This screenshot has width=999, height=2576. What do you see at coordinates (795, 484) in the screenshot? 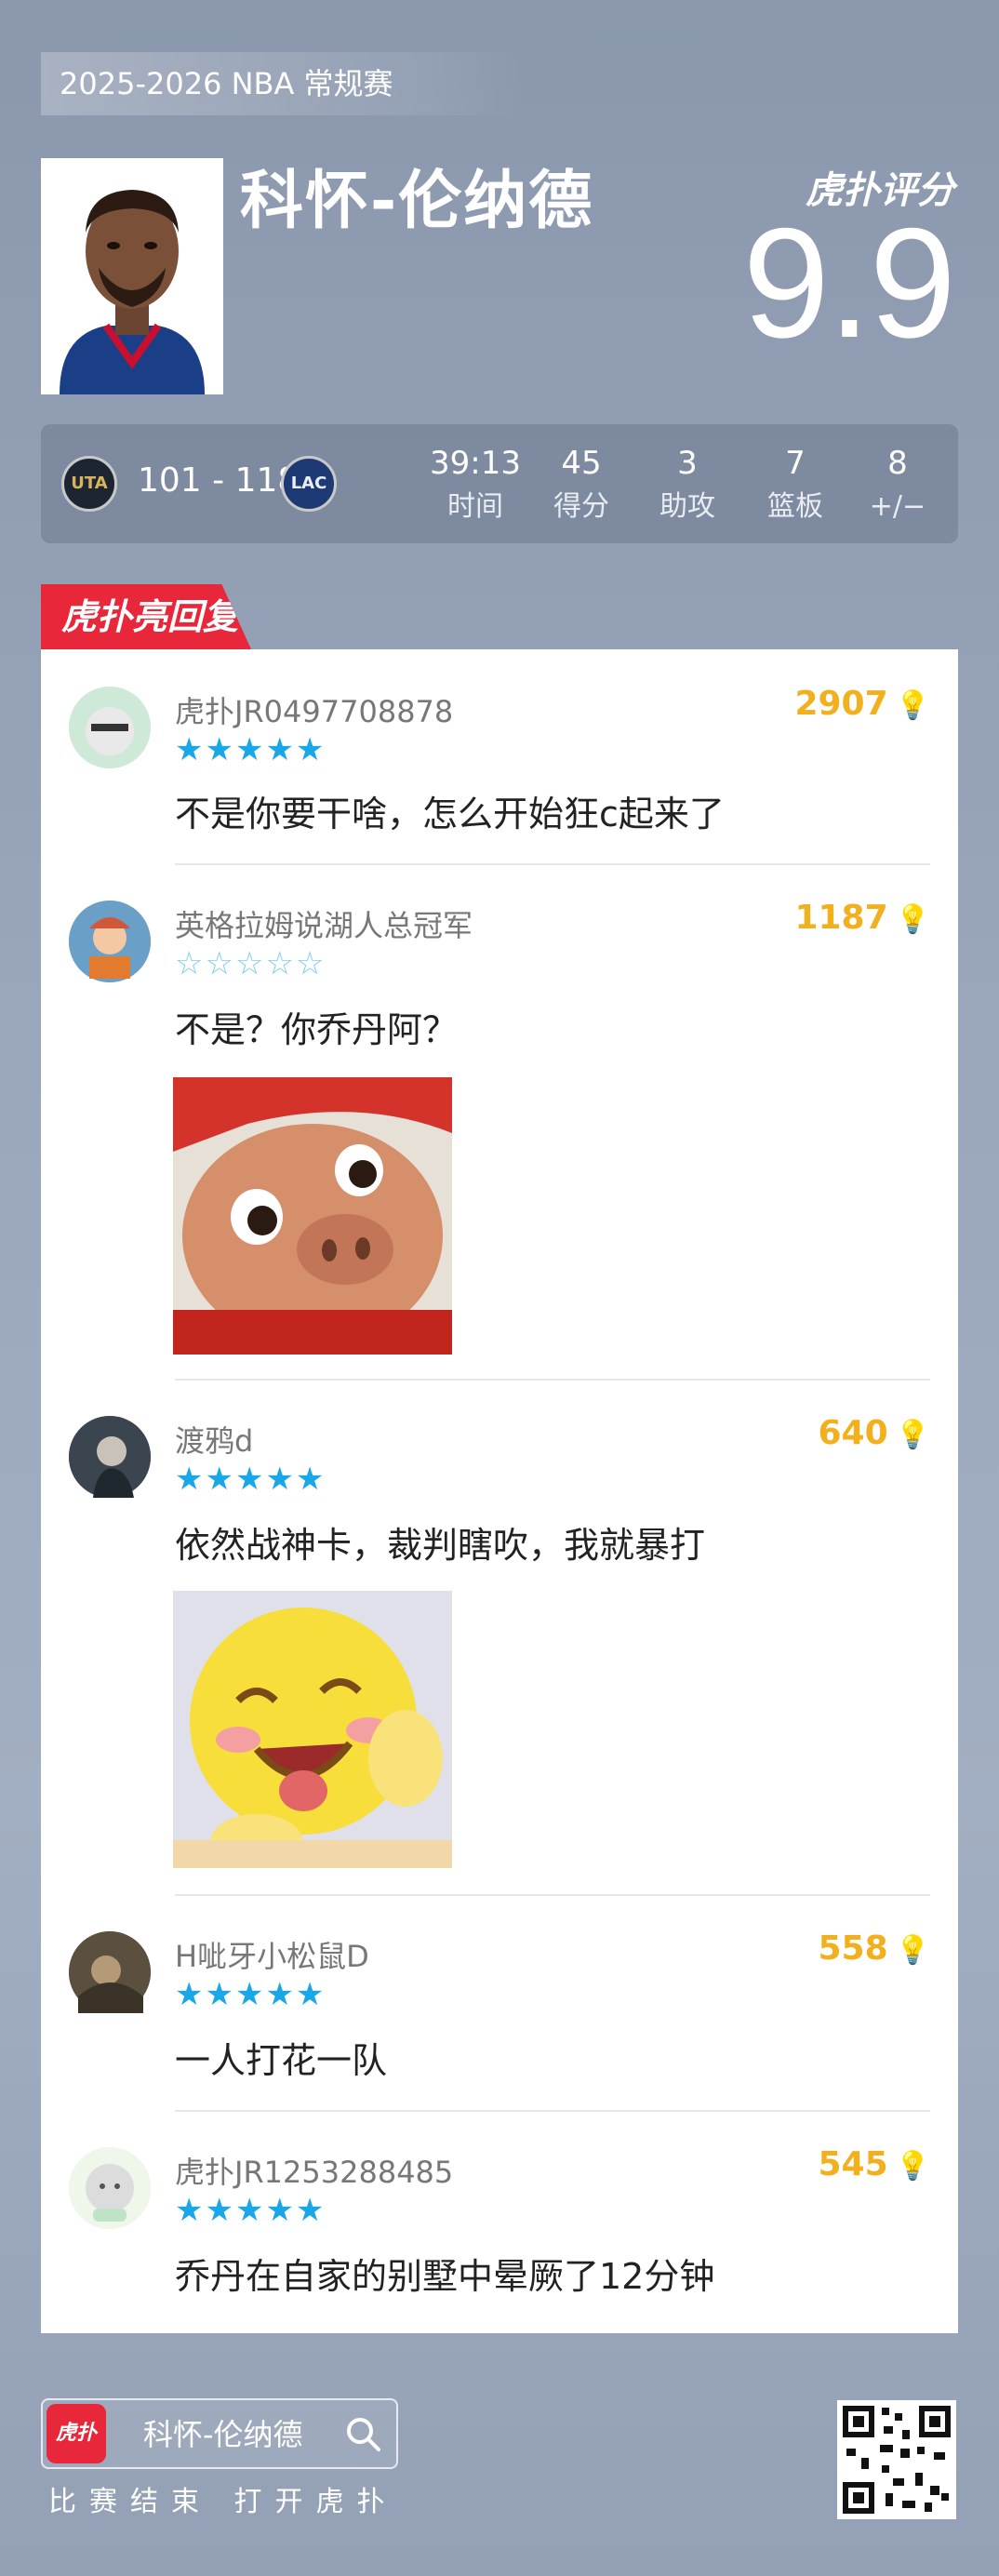
I see `stat-rebounds: 7 篮板` at bounding box center [795, 484].